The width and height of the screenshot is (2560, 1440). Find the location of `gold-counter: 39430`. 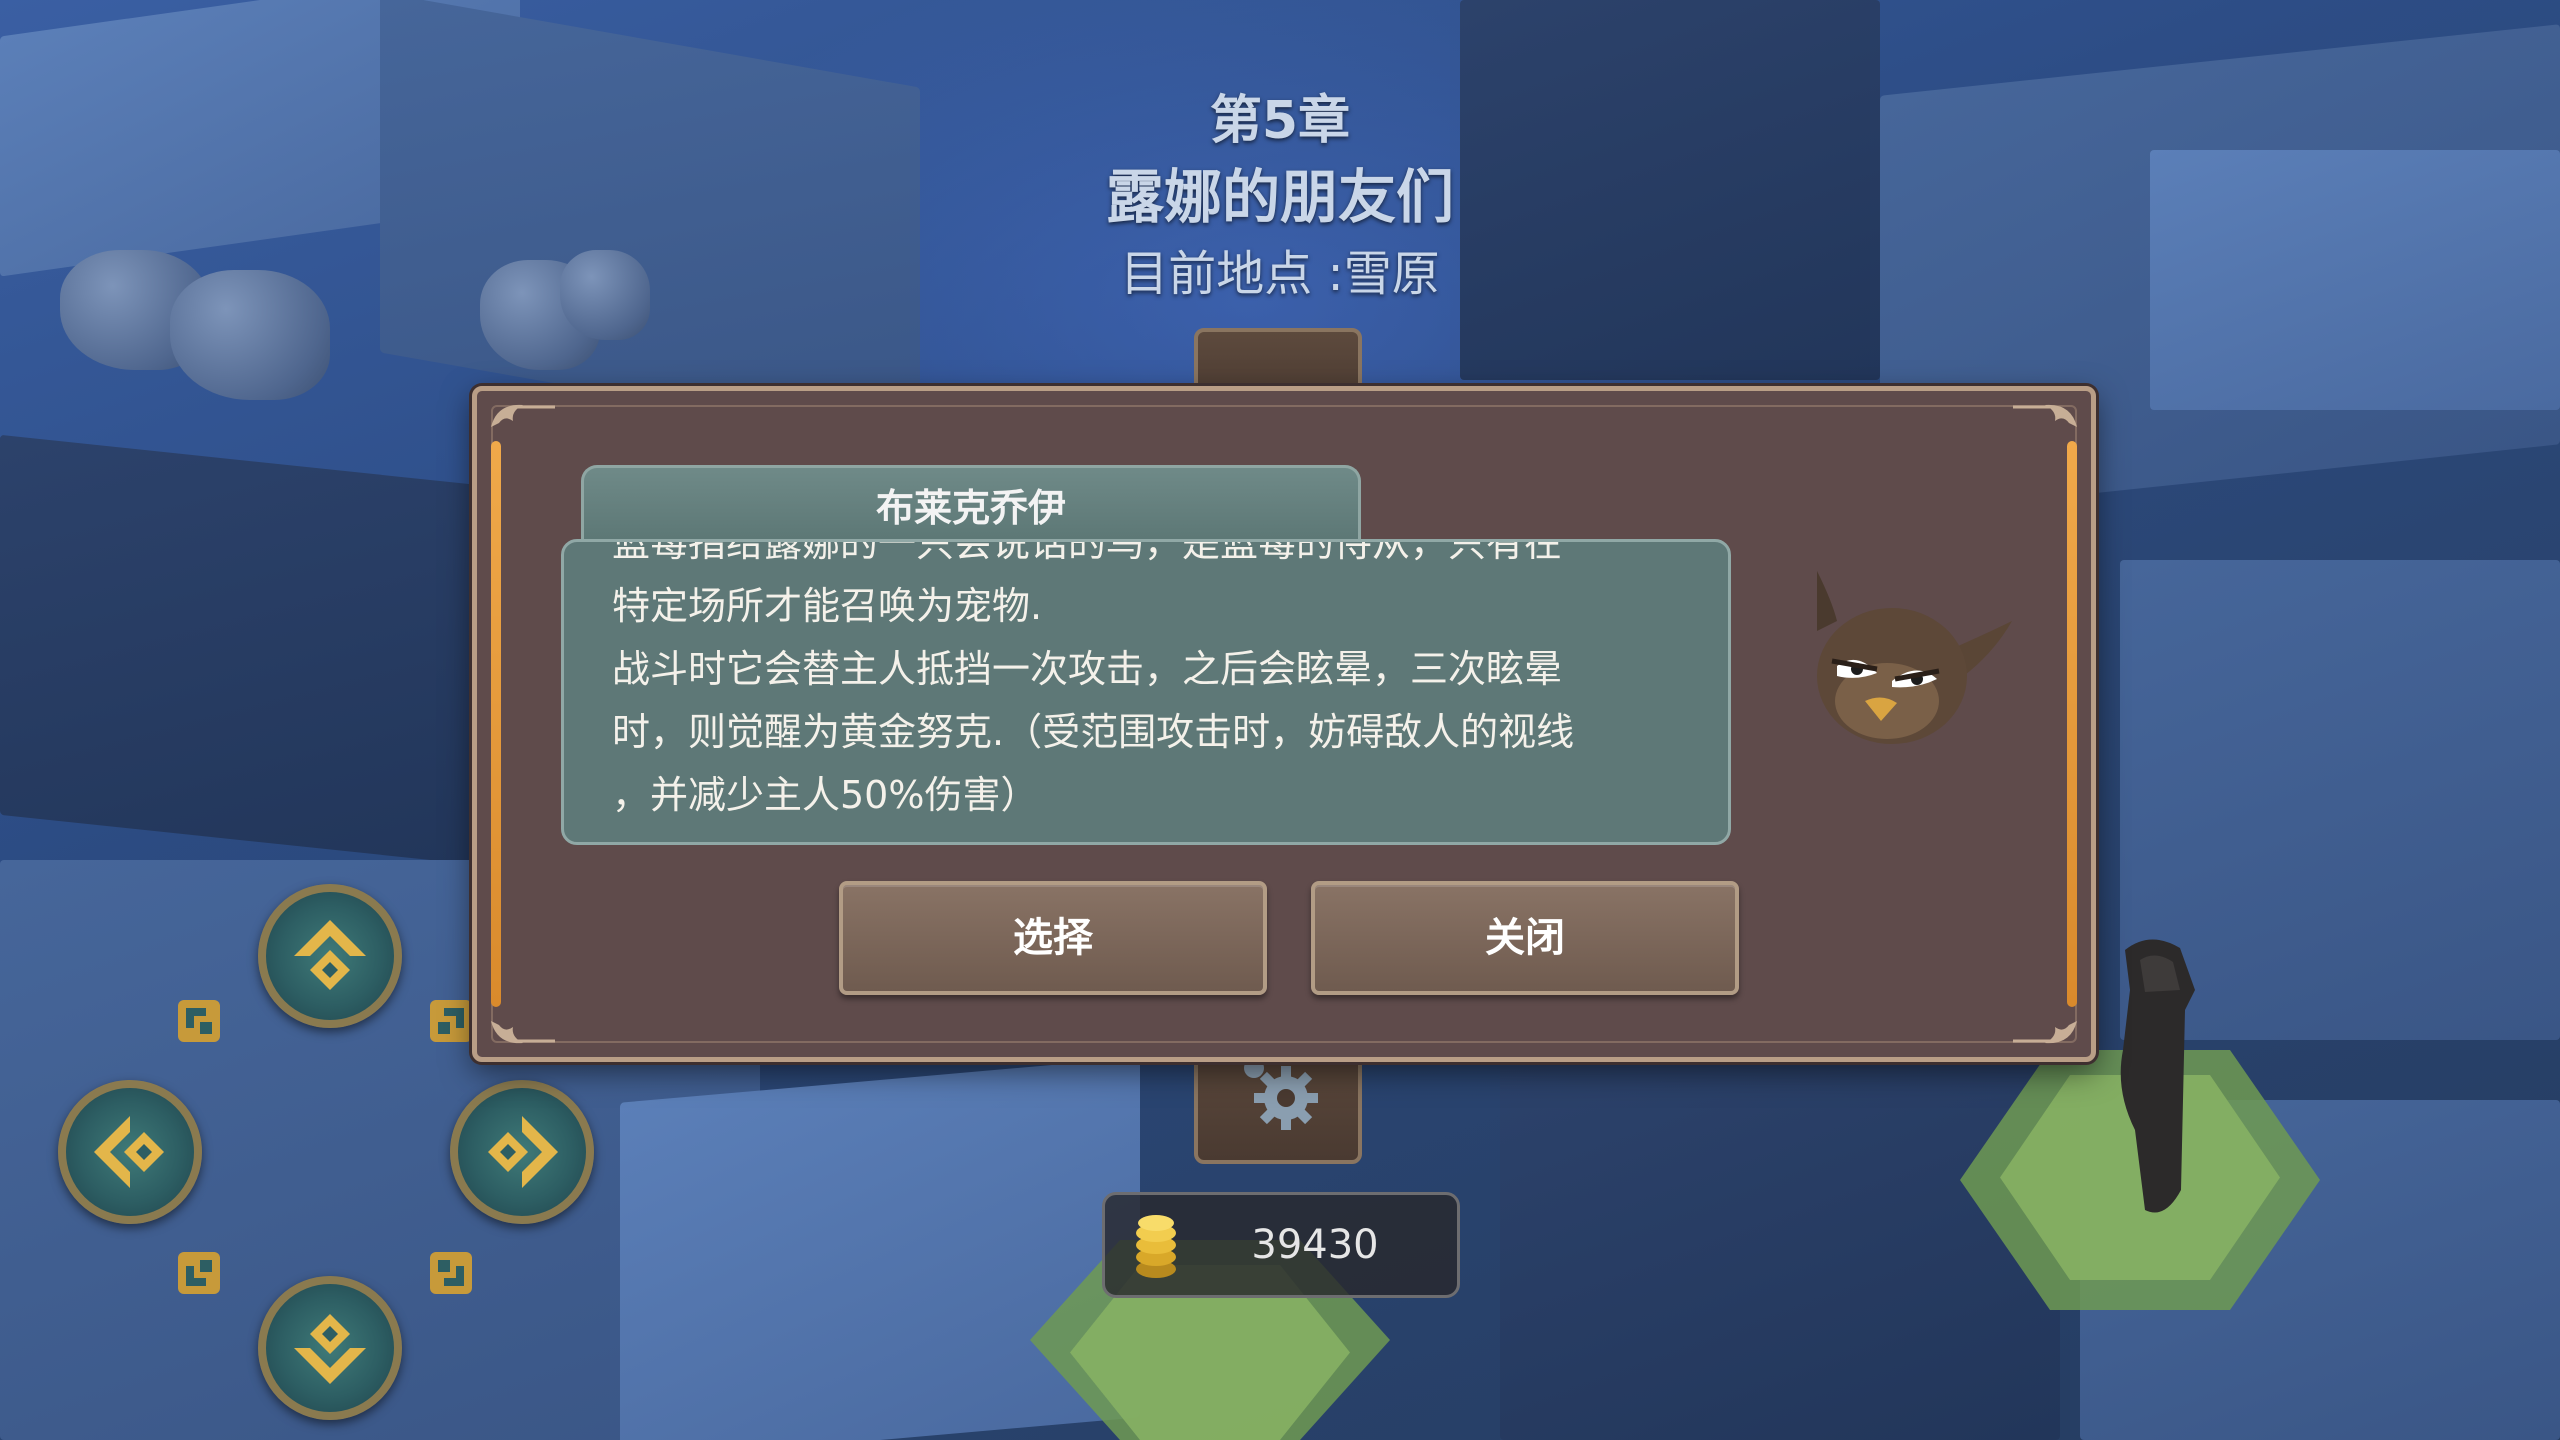

gold-counter: 39430 is located at coordinates (1281, 1245).